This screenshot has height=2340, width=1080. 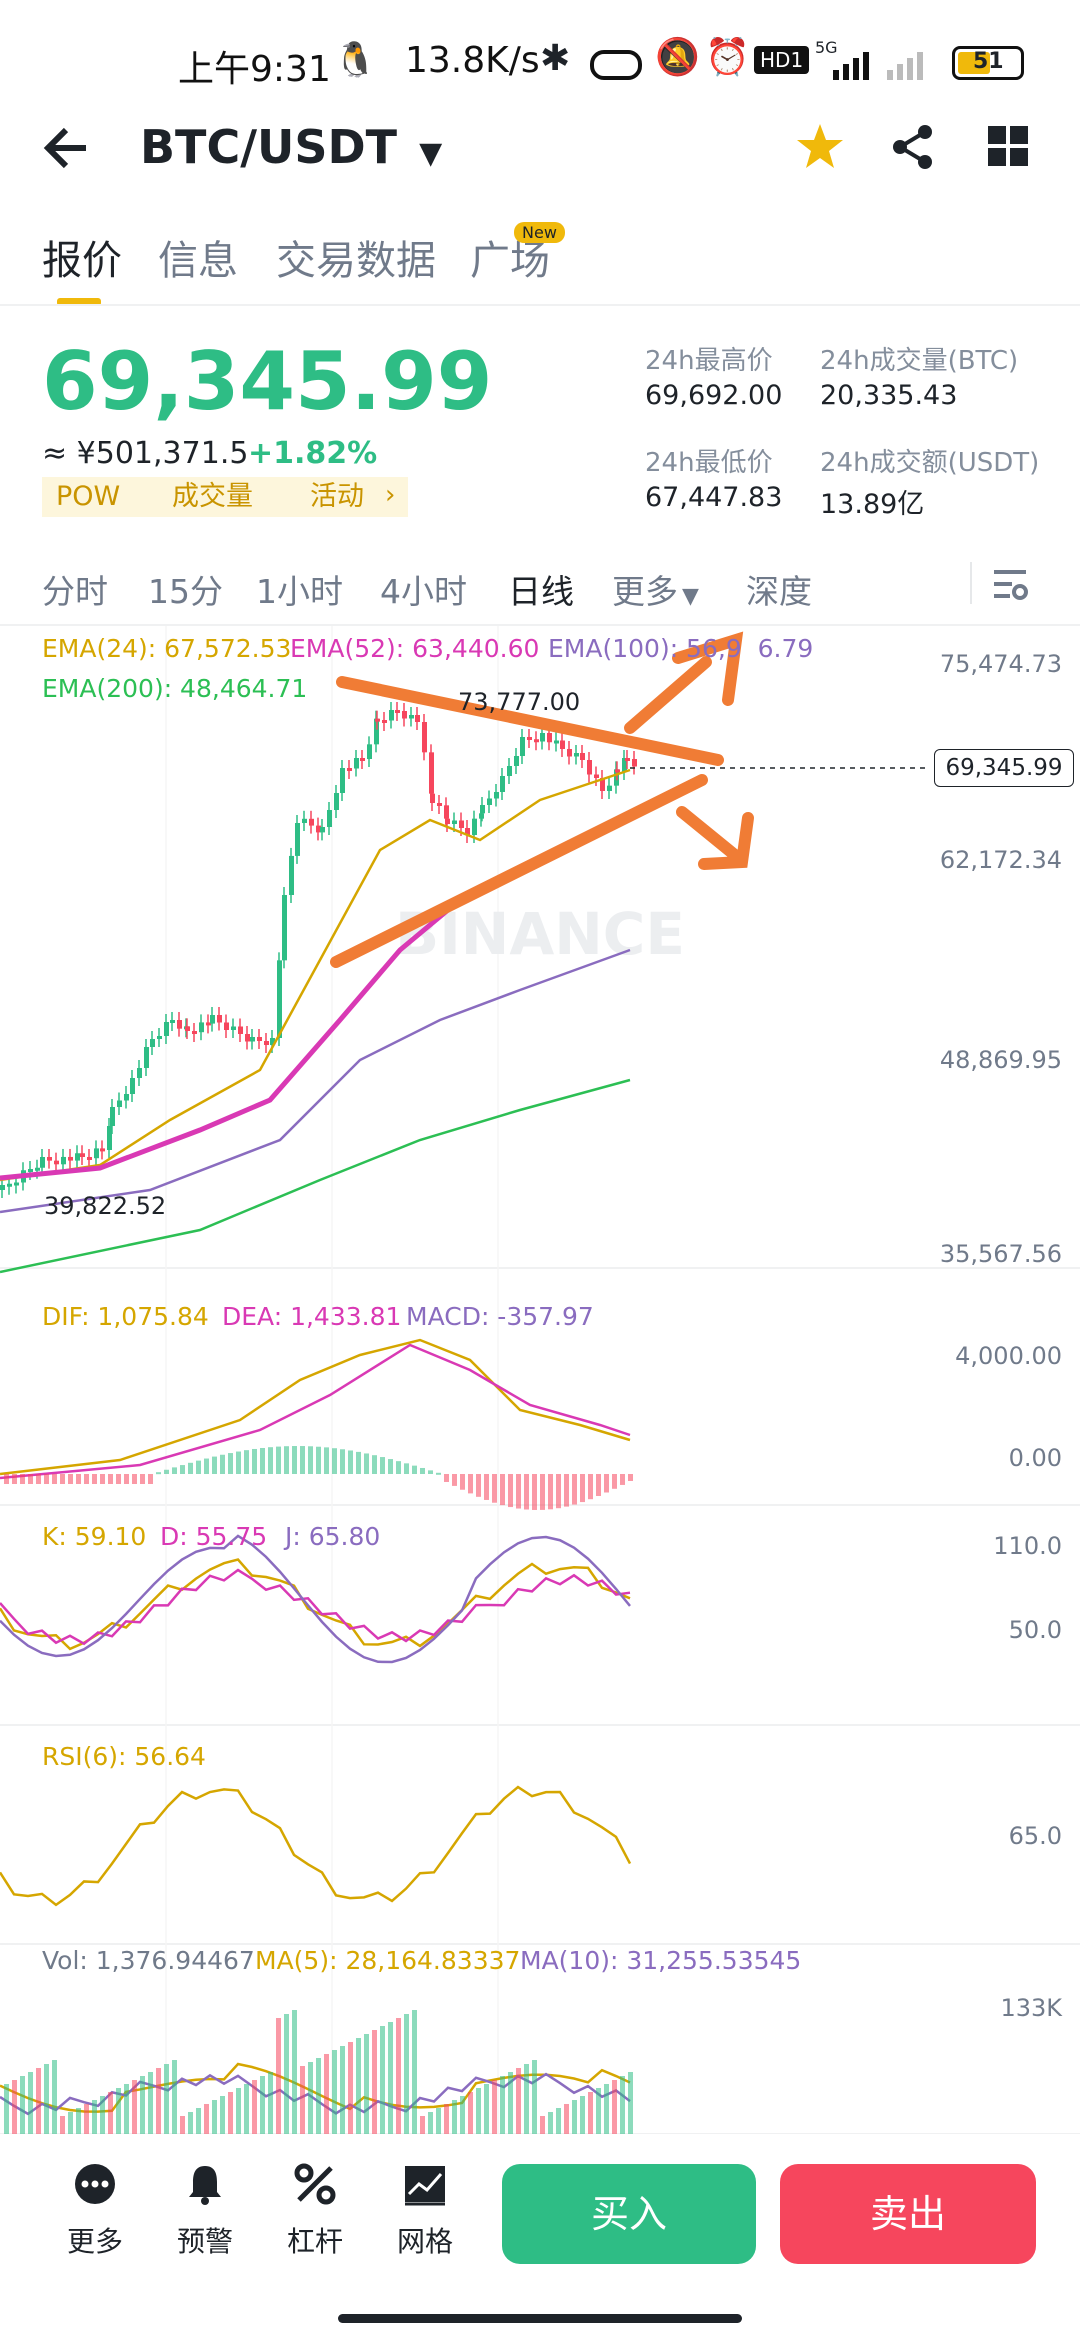 What do you see at coordinates (1008, 146) in the screenshot?
I see `grid-icon` at bounding box center [1008, 146].